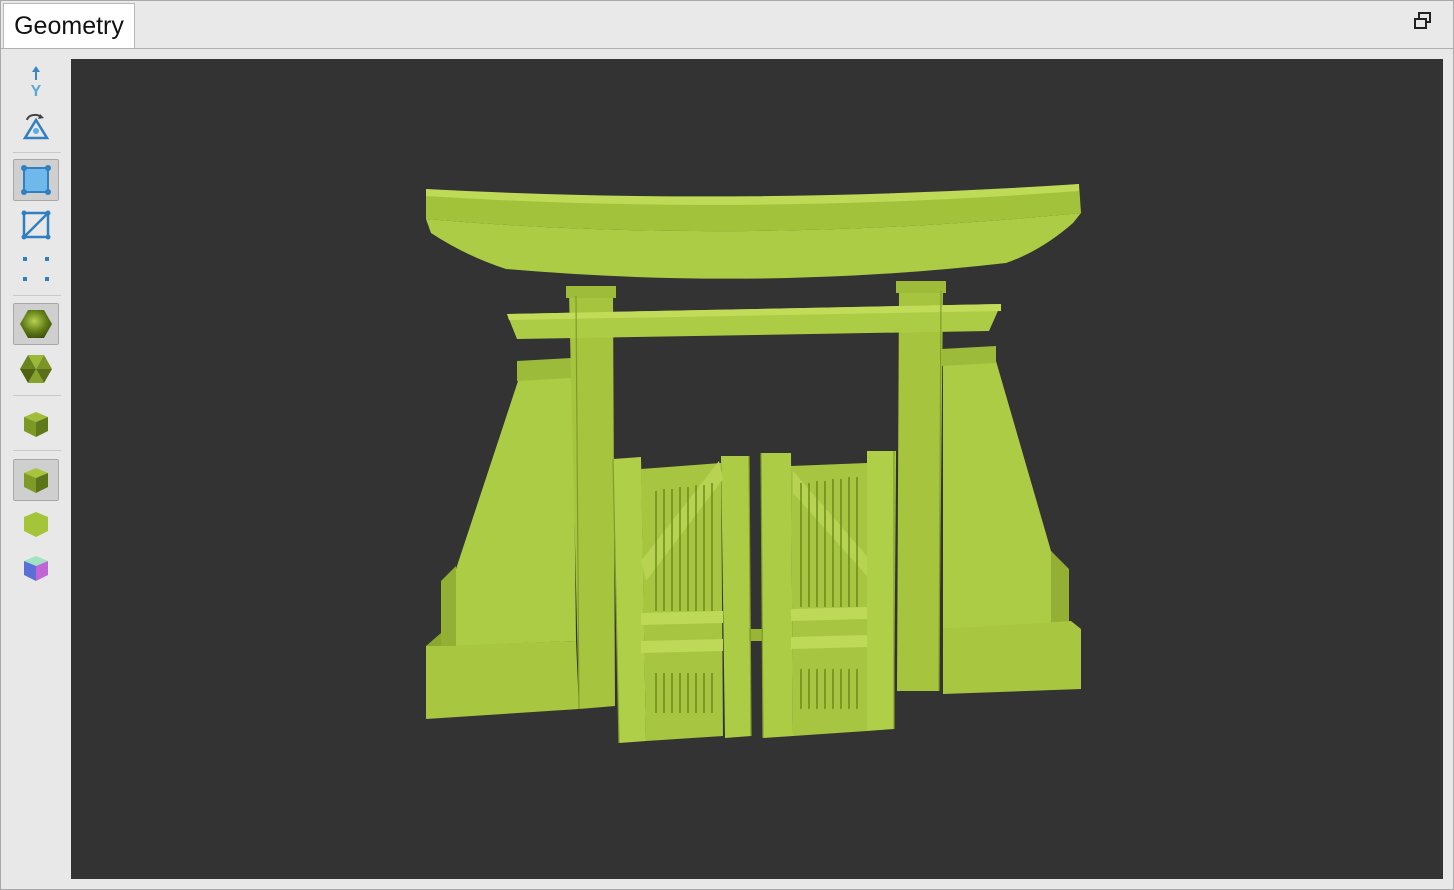  I want to click on unlit-cube-icon, so click(36, 524).